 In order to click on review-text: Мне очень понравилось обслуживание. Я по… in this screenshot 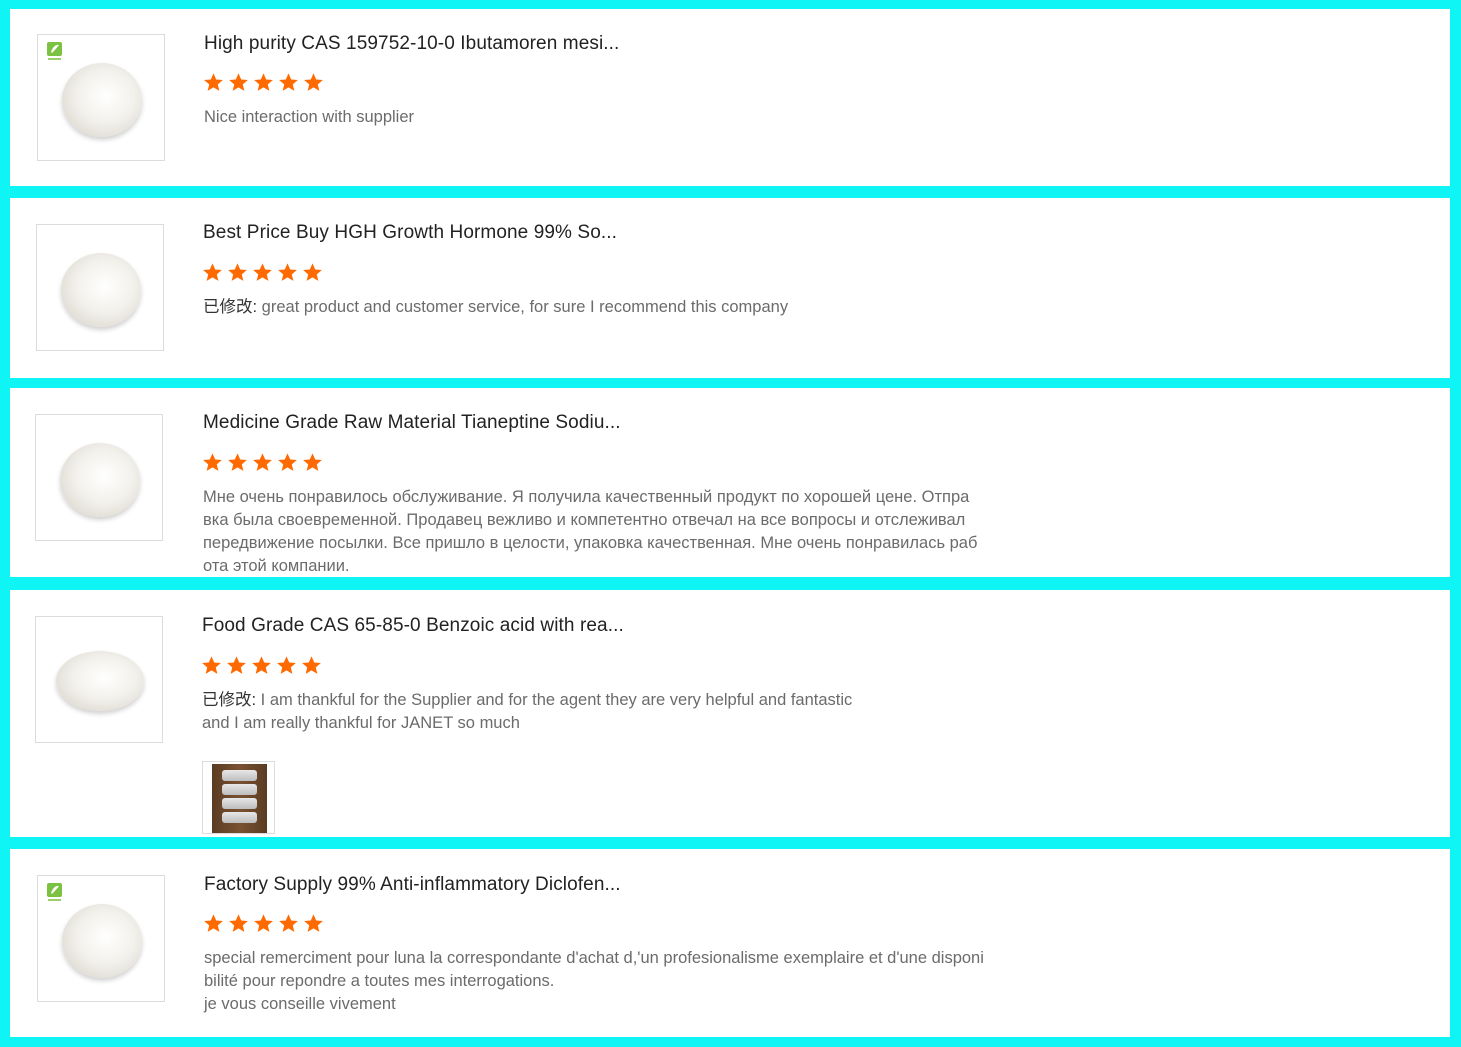, I will do `click(633, 531)`.